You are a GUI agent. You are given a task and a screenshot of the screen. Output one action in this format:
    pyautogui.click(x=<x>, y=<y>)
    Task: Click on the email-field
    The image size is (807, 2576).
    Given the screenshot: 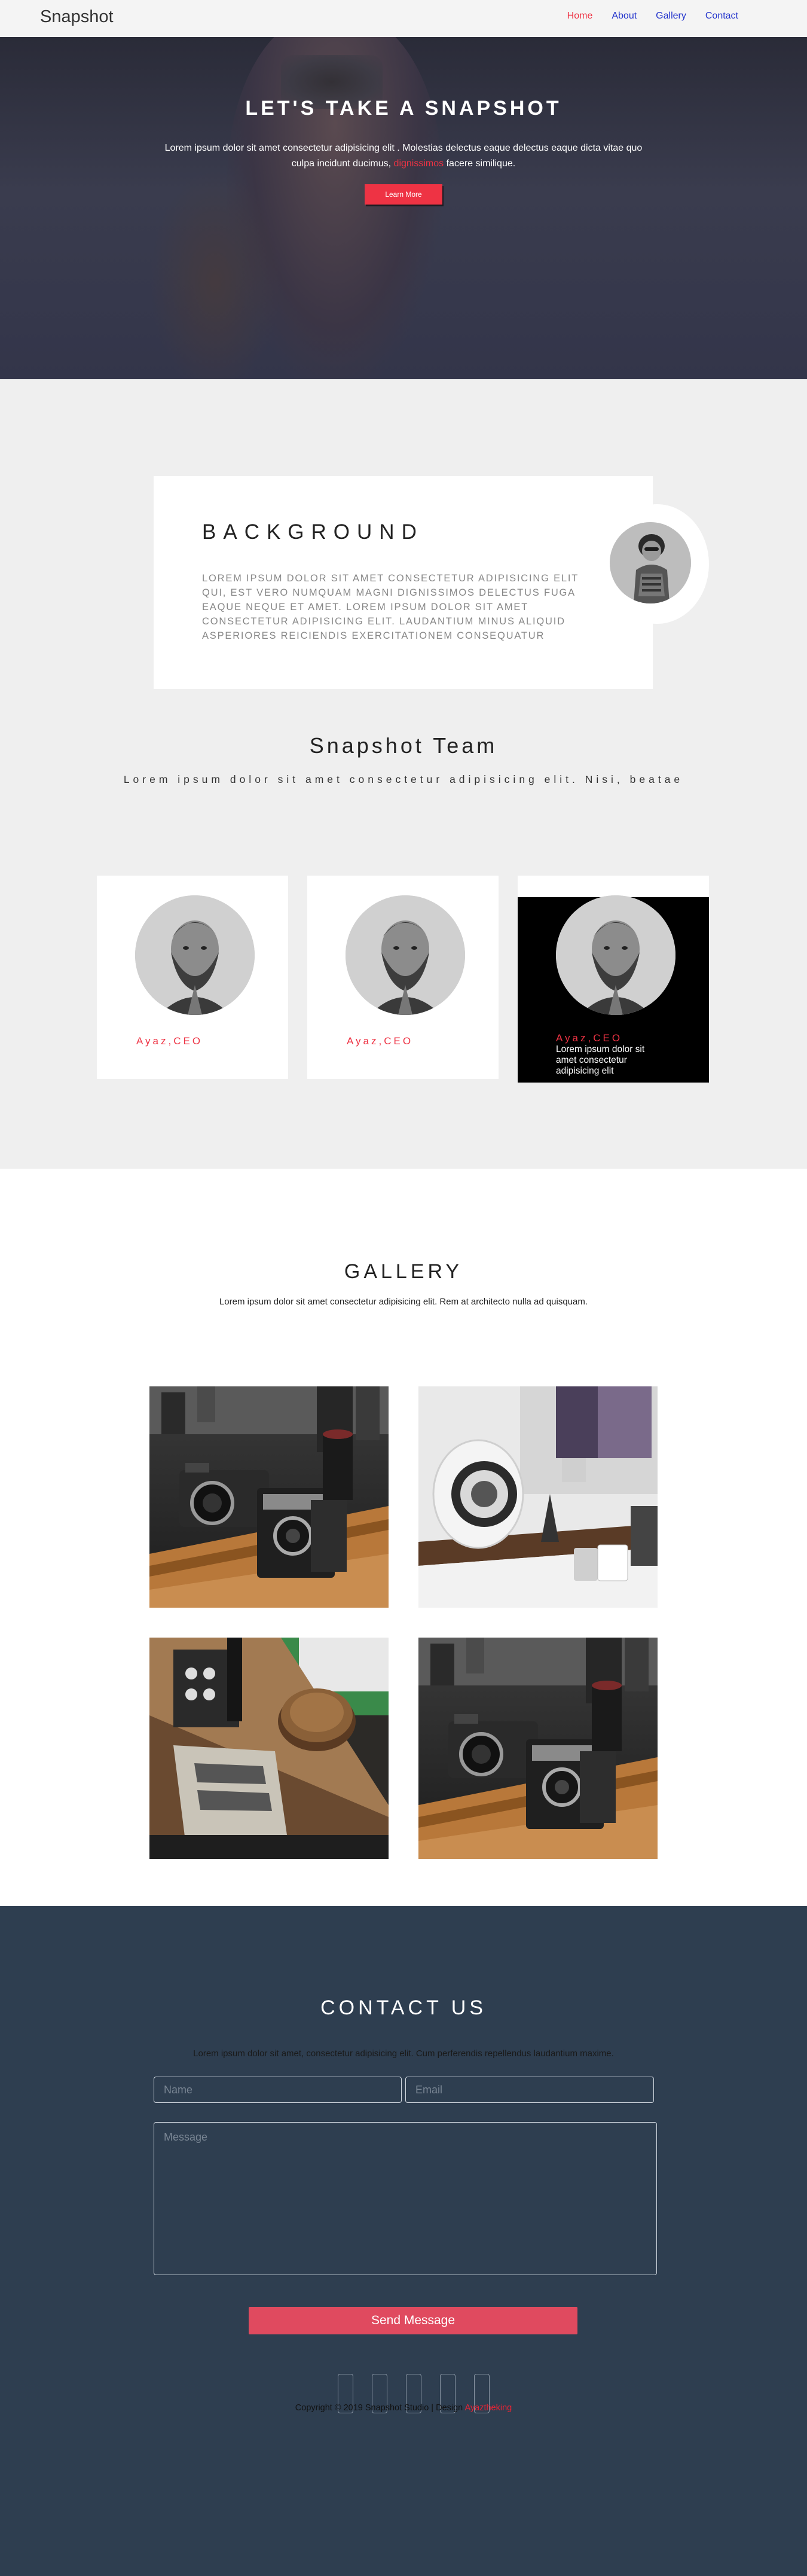 What is the action you would take?
    pyautogui.click(x=529, y=2090)
    